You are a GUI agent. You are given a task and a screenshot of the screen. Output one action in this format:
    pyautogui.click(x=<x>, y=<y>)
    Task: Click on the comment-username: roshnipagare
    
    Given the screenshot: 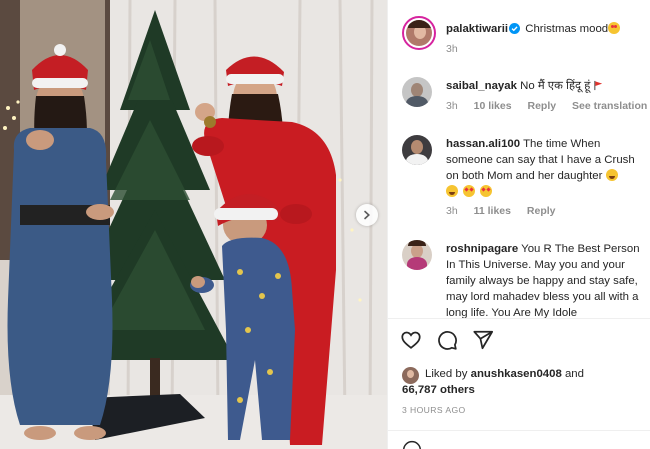 What is the action you would take?
    pyautogui.click(x=482, y=249)
    